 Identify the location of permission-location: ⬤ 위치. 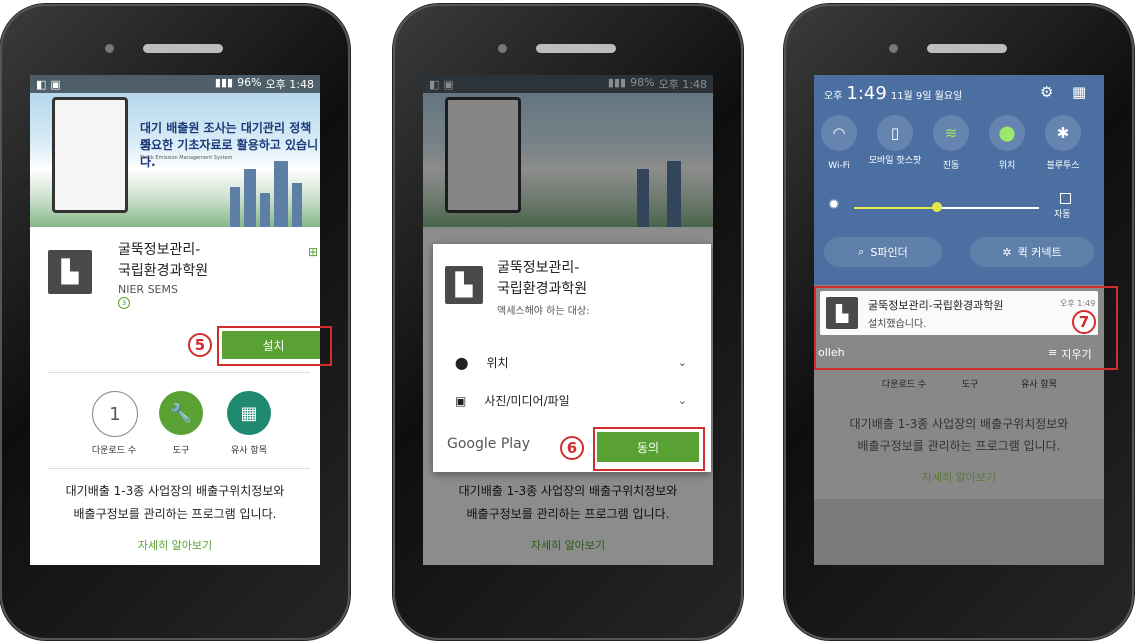
(482, 362).